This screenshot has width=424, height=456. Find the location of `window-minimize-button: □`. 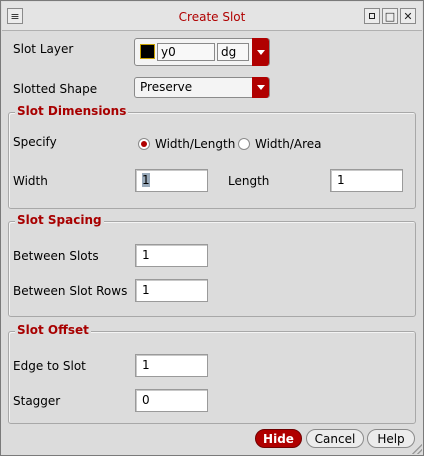

window-minimize-button: □ is located at coordinates (390, 16).